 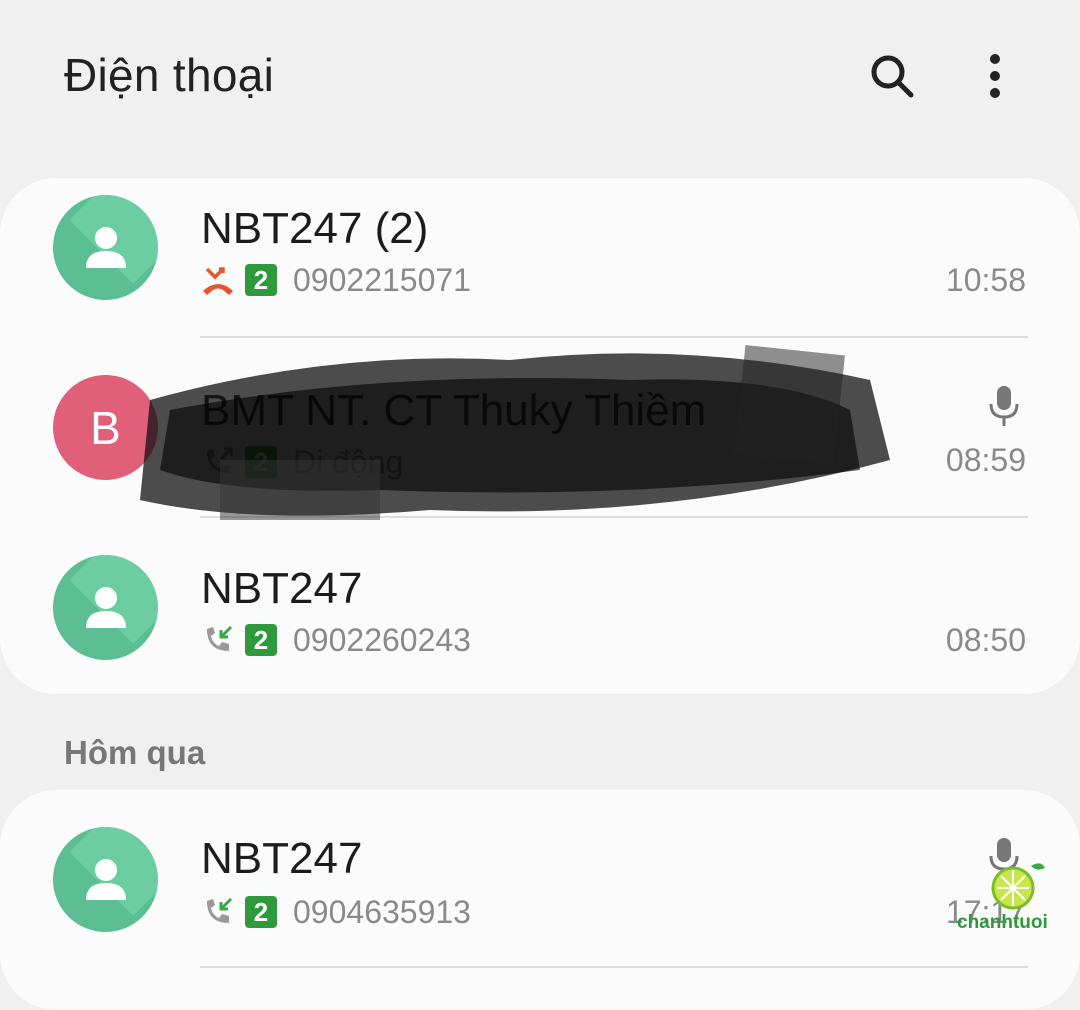 I want to click on avatar-letter: B, so click(x=105, y=427).